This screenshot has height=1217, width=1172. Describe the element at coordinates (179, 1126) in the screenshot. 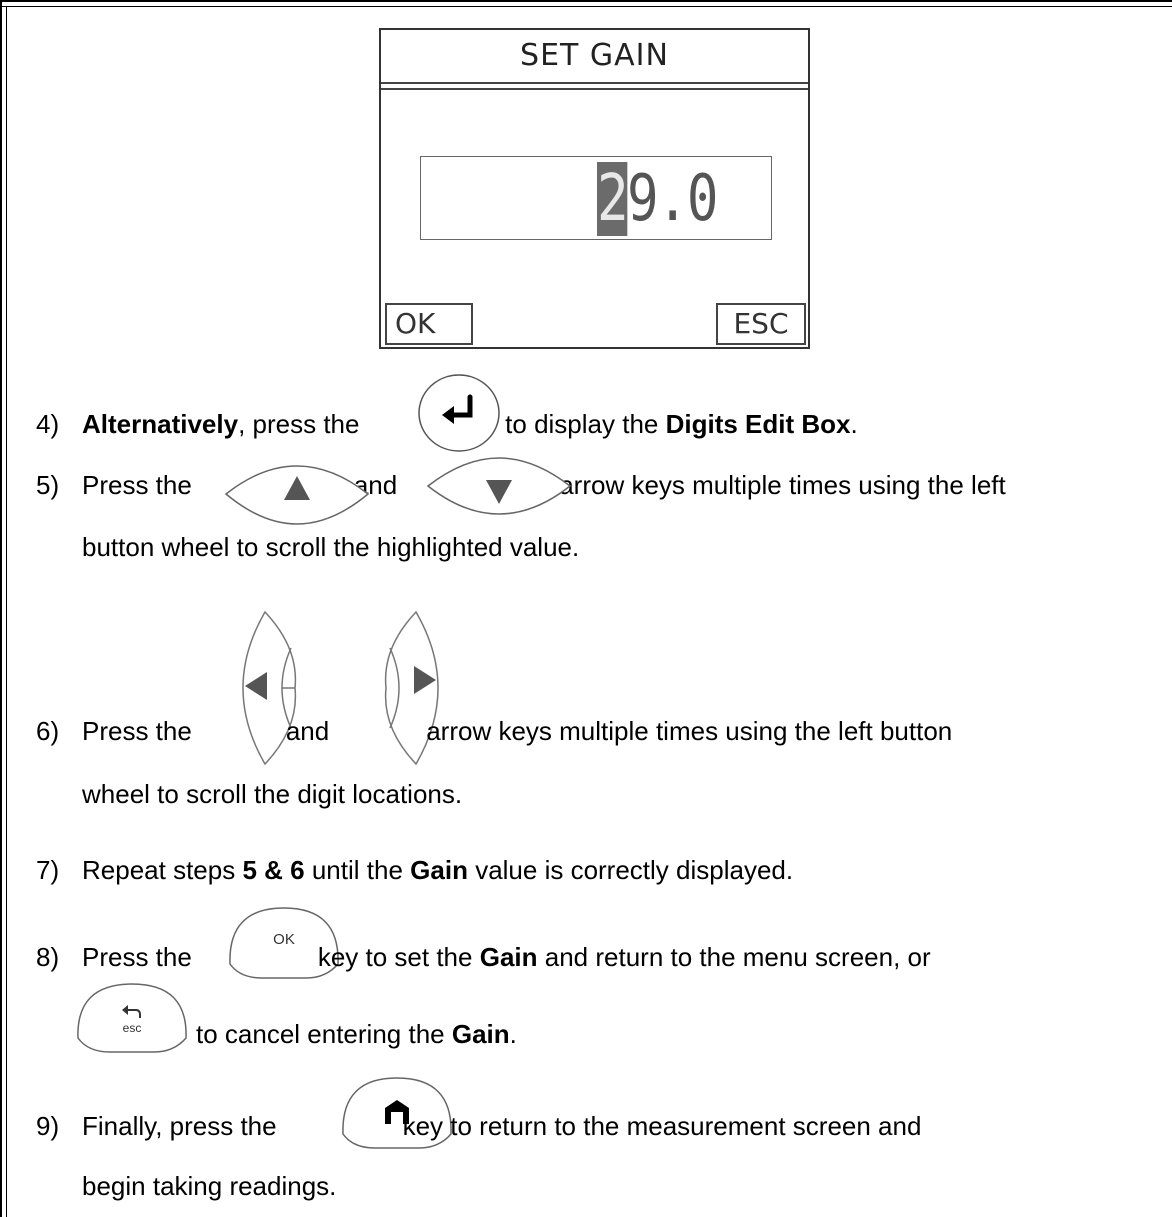

I see `step-text: Finally, press the` at that location.